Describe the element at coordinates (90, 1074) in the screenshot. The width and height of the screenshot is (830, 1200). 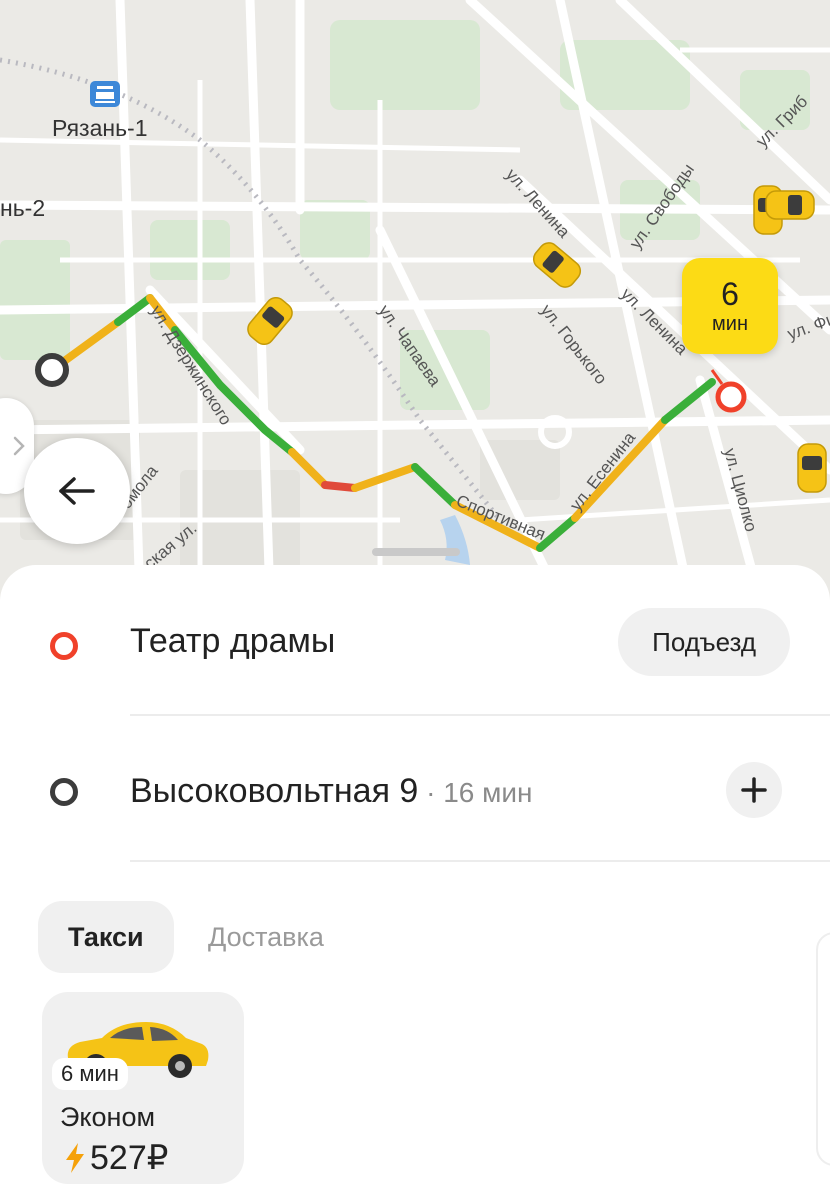
I see `tariff-eta: 6 мин` at that location.